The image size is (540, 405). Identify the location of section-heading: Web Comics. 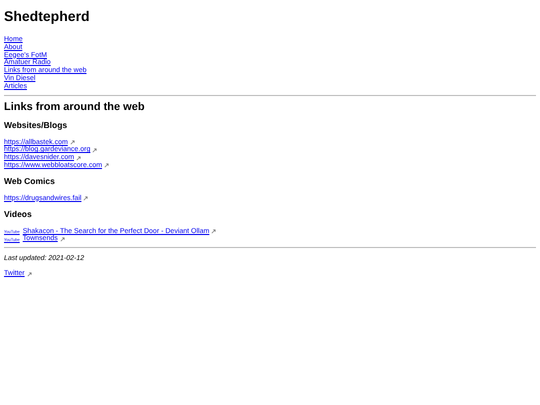
(30, 181).